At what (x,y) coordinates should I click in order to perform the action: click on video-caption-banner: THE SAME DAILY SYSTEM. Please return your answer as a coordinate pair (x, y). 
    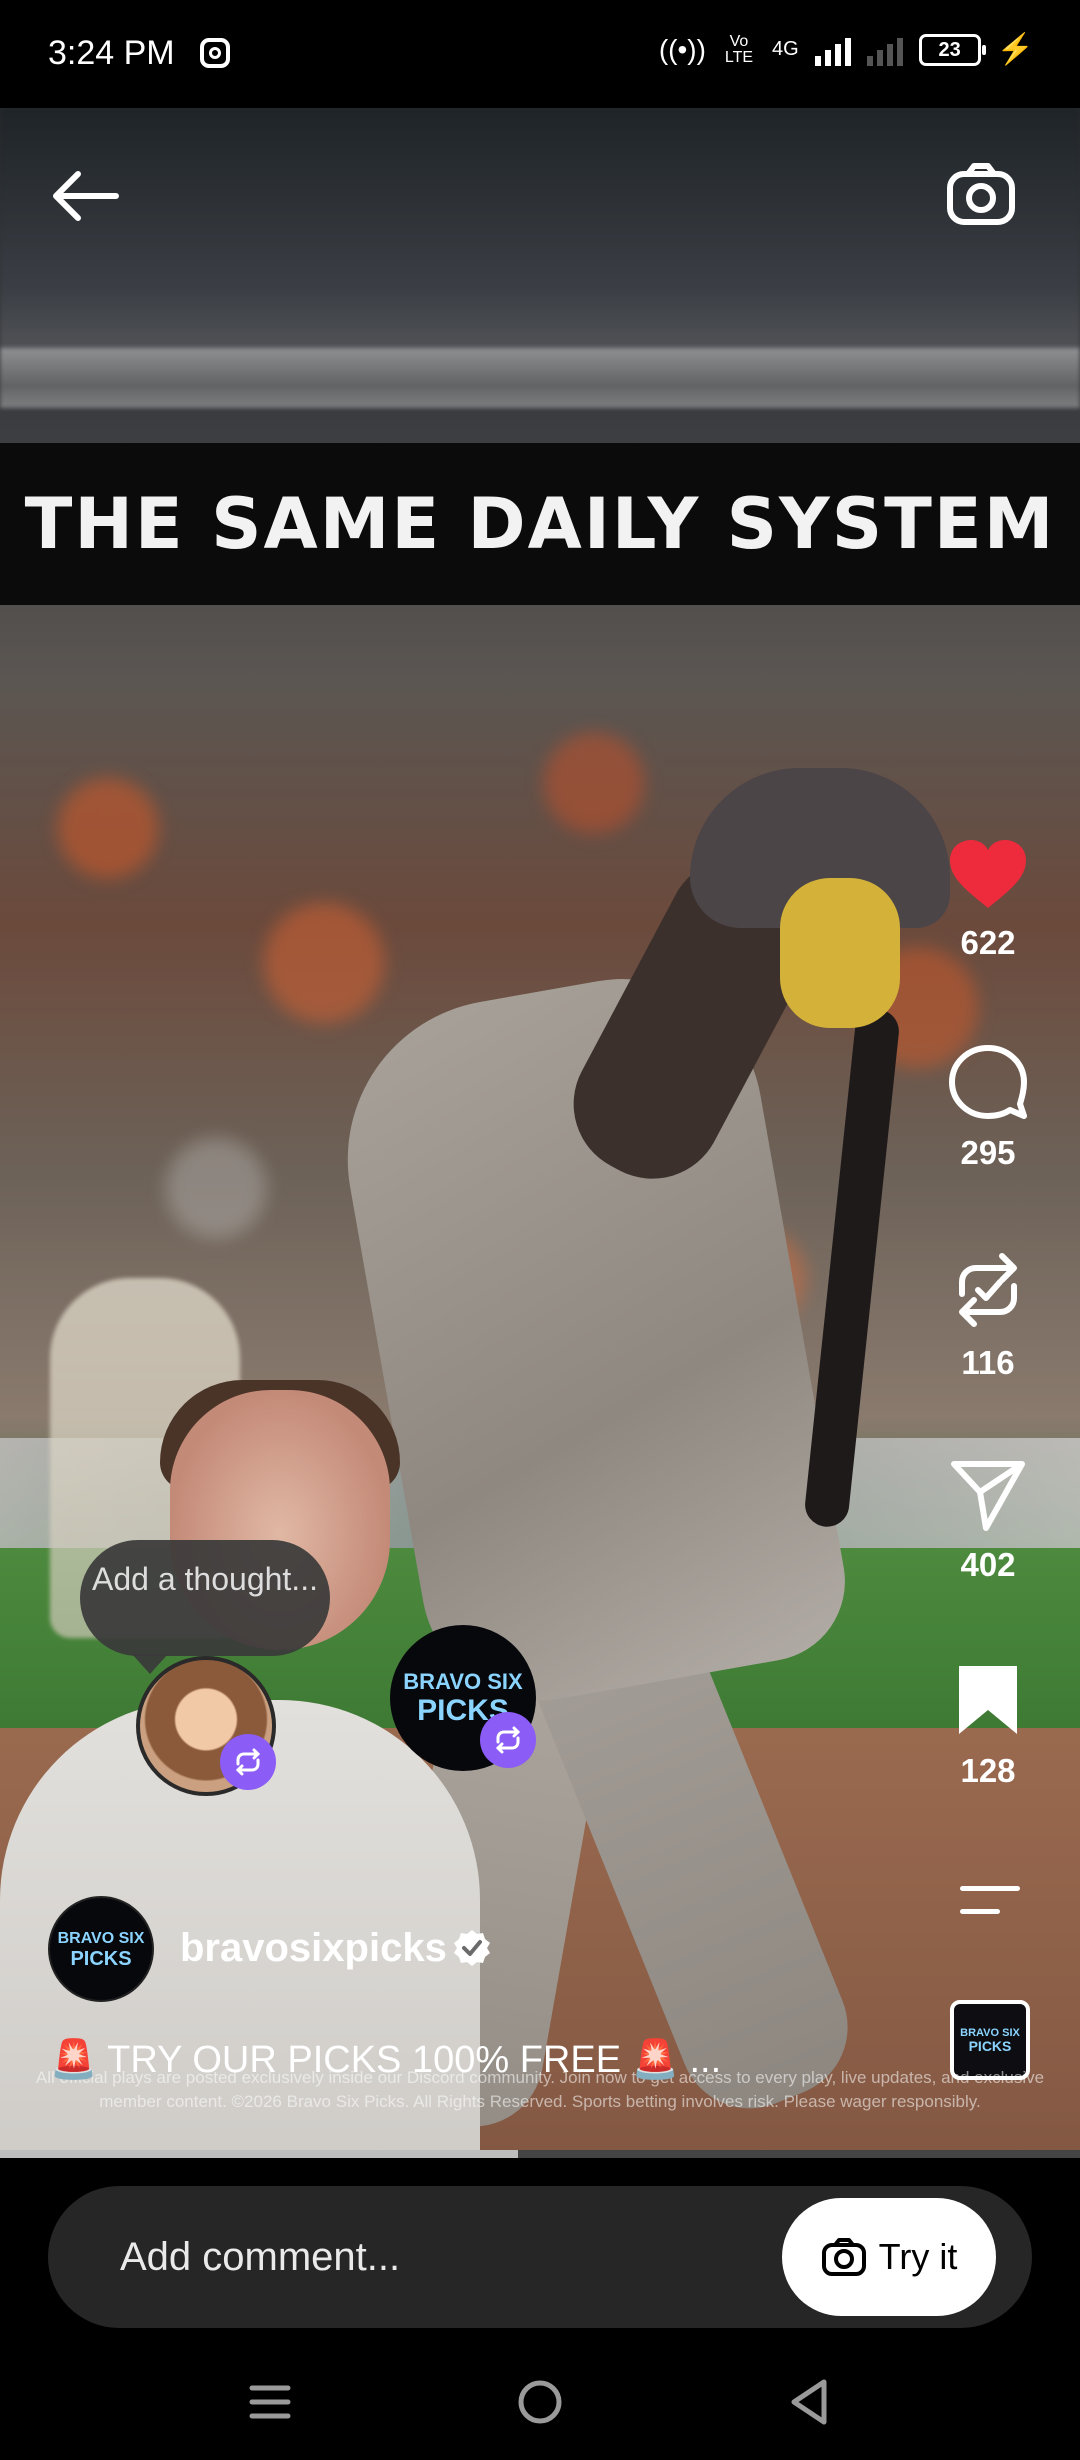
    Looking at the image, I should click on (540, 524).